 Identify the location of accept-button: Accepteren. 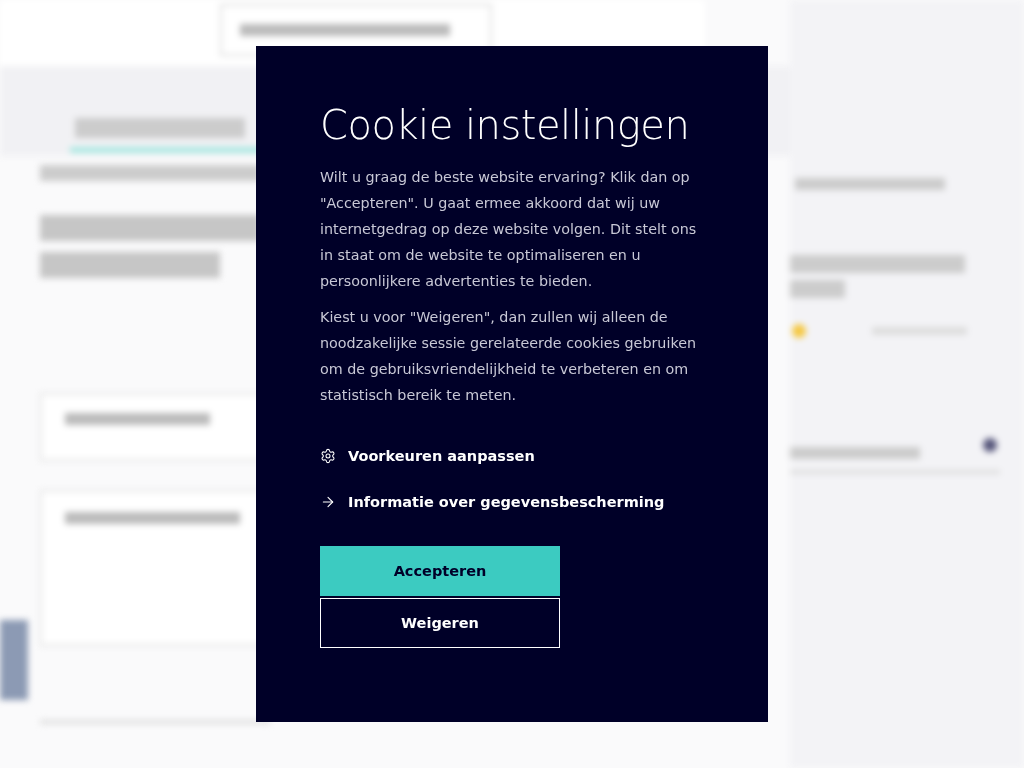
(440, 571).